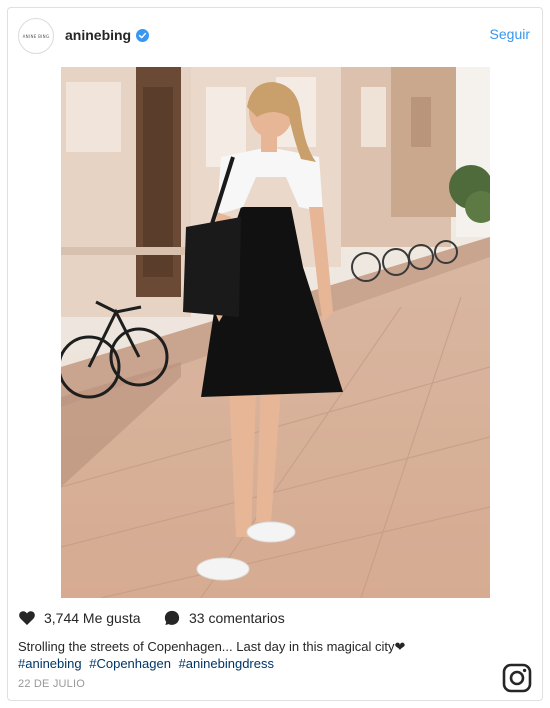 This screenshot has width=550, height=708. I want to click on hashtag-link: #aninebingdress, so click(226, 663).